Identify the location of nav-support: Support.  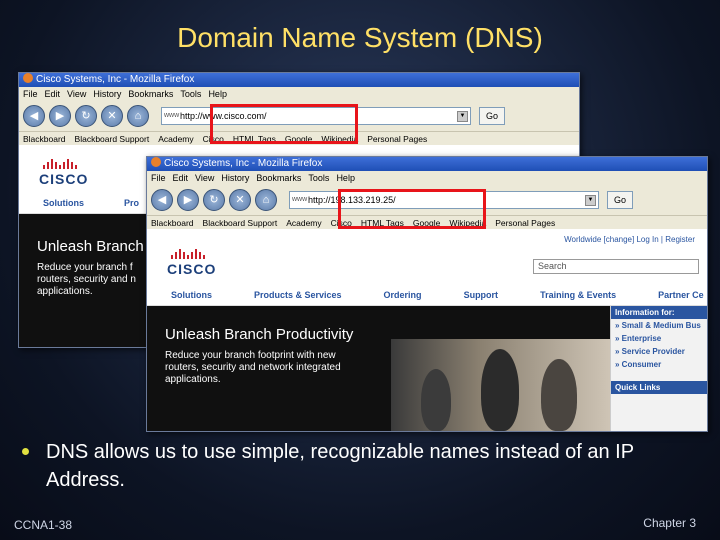
(481, 295).